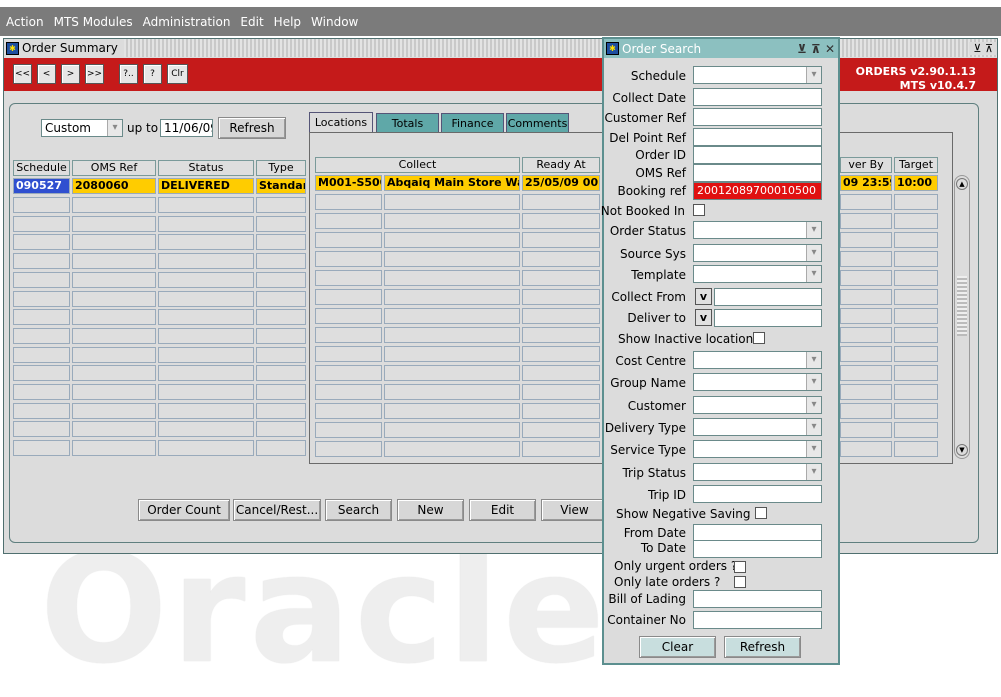  Describe the element at coordinates (757, 253) in the screenshot. I see `source-sys-select` at that location.